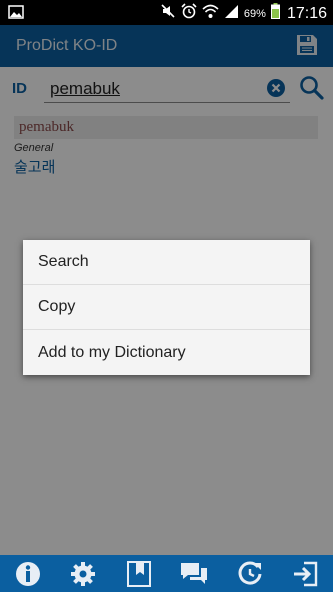 The width and height of the screenshot is (333, 592). Describe the element at coordinates (231, 14) in the screenshot. I see `signal-icon` at that location.